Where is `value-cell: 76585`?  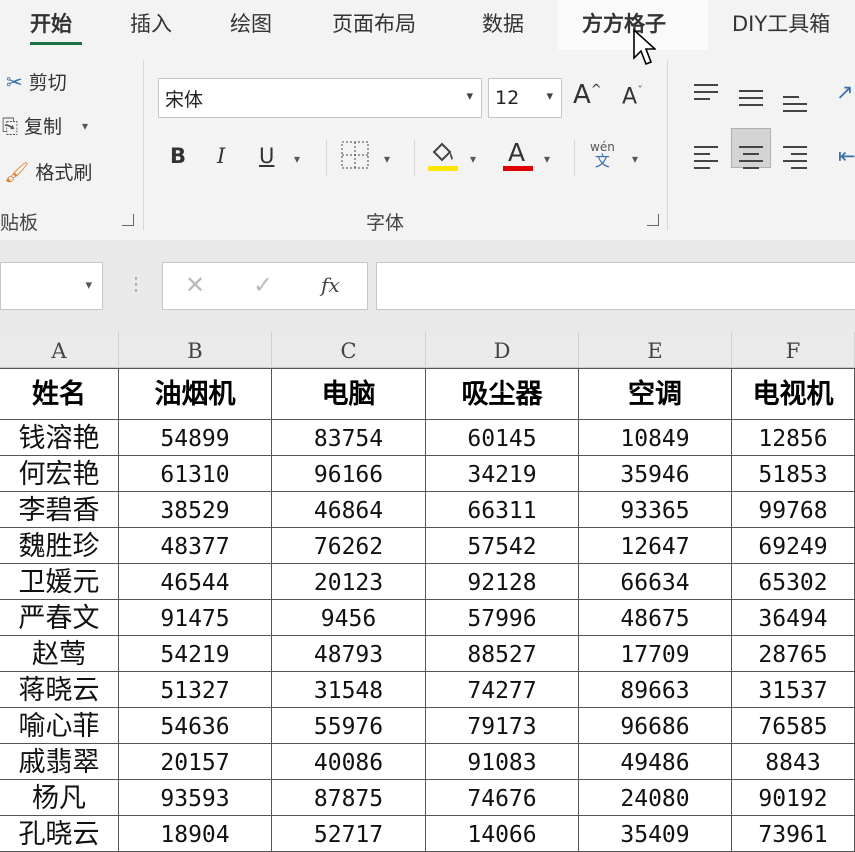 value-cell: 76585 is located at coordinates (793, 726).